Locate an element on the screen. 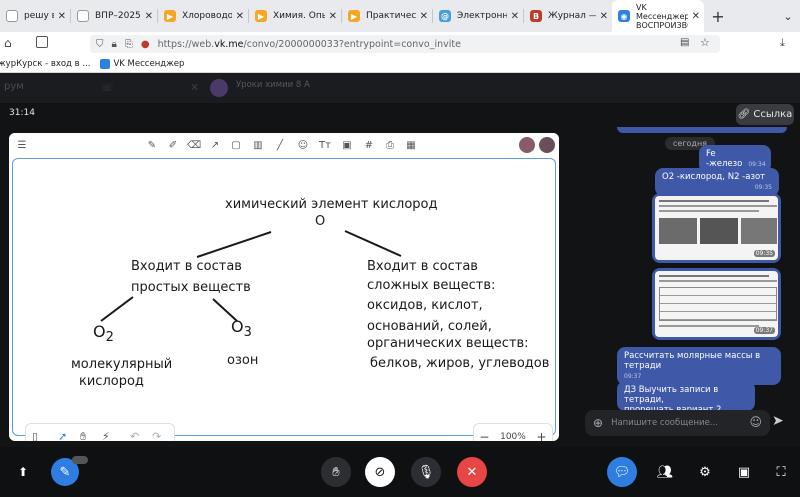 This screenshot has height=497, width=800. tab-title: ВПР–2025, хими is located at coordinates (118, 16).